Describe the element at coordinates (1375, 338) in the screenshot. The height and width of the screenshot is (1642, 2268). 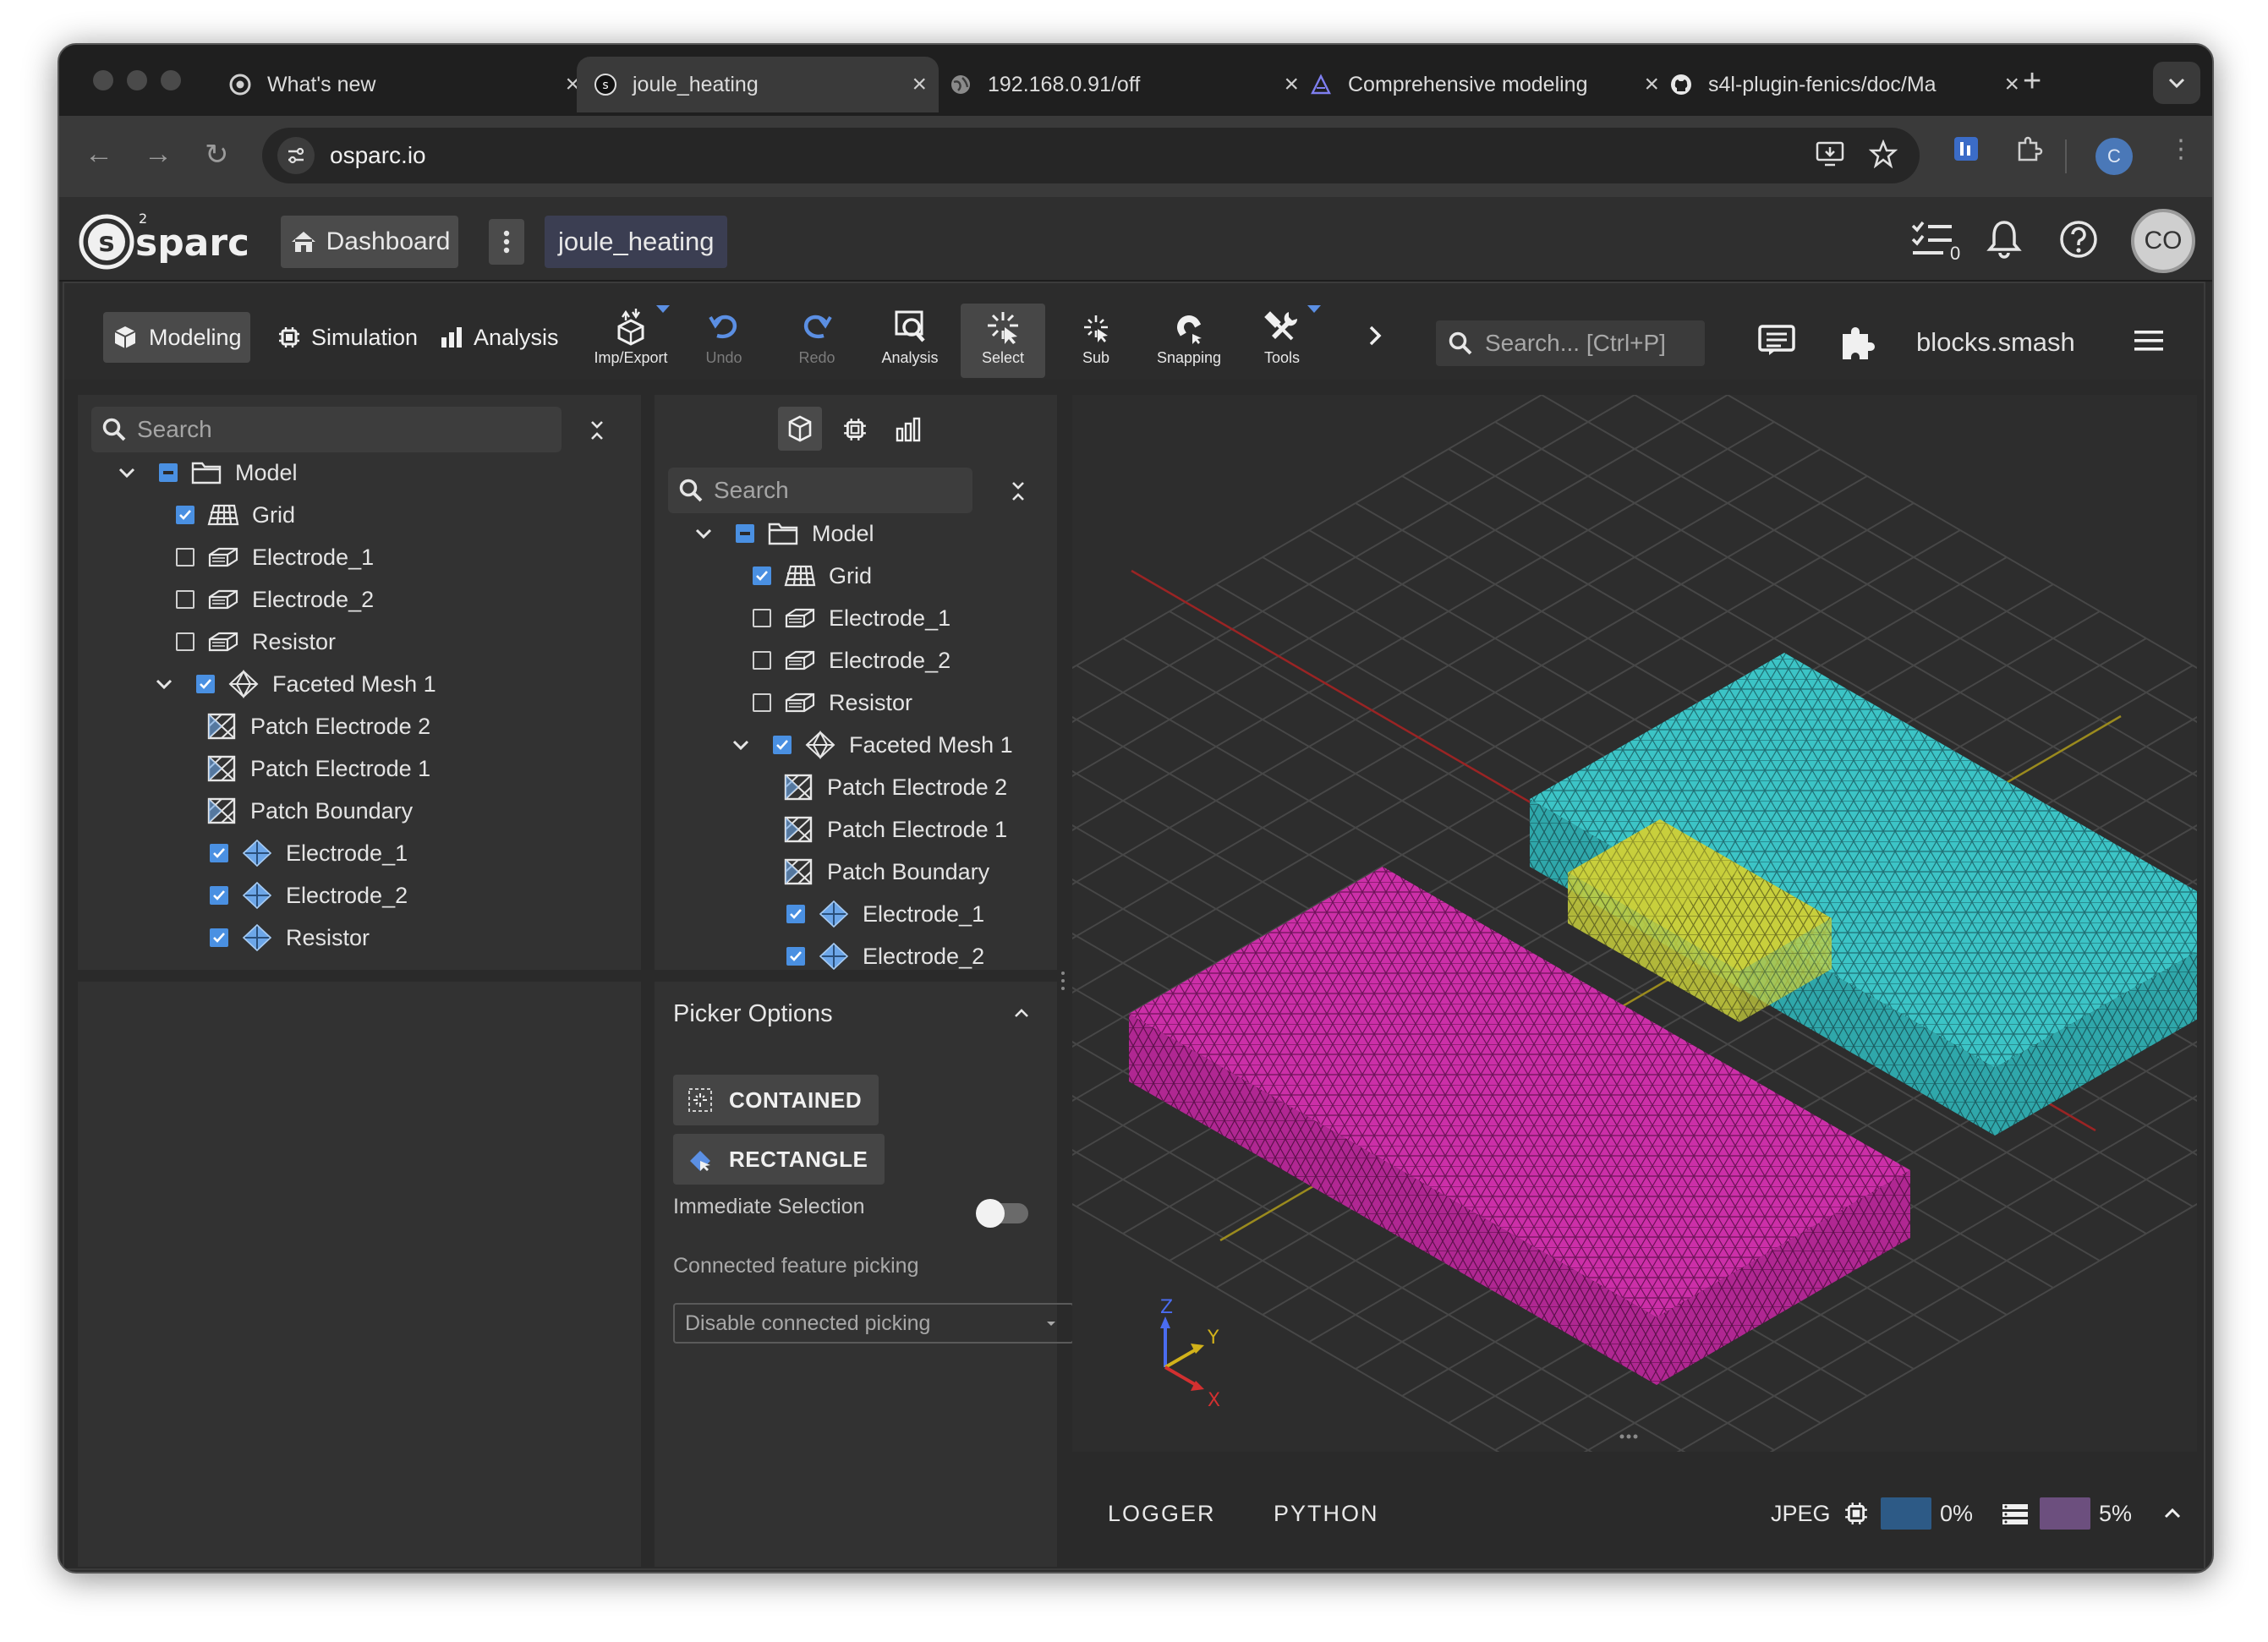
I see `toolbar-overflow-button` at that location.